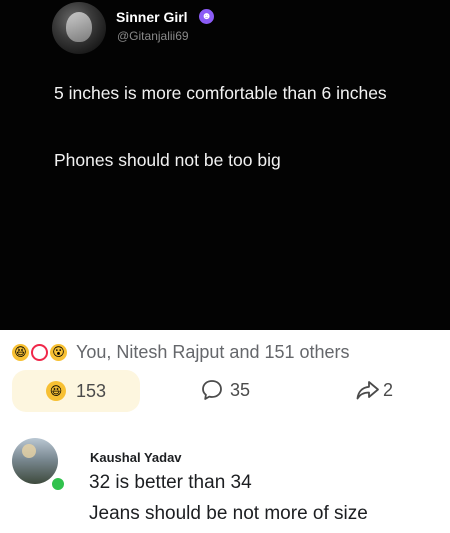  I want to click on devil-emoji-icon: ☻, so click(206, 16).